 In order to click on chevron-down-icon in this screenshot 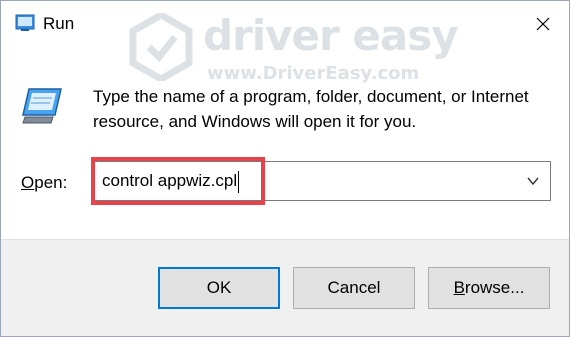, I will do `click(533, 181)`.